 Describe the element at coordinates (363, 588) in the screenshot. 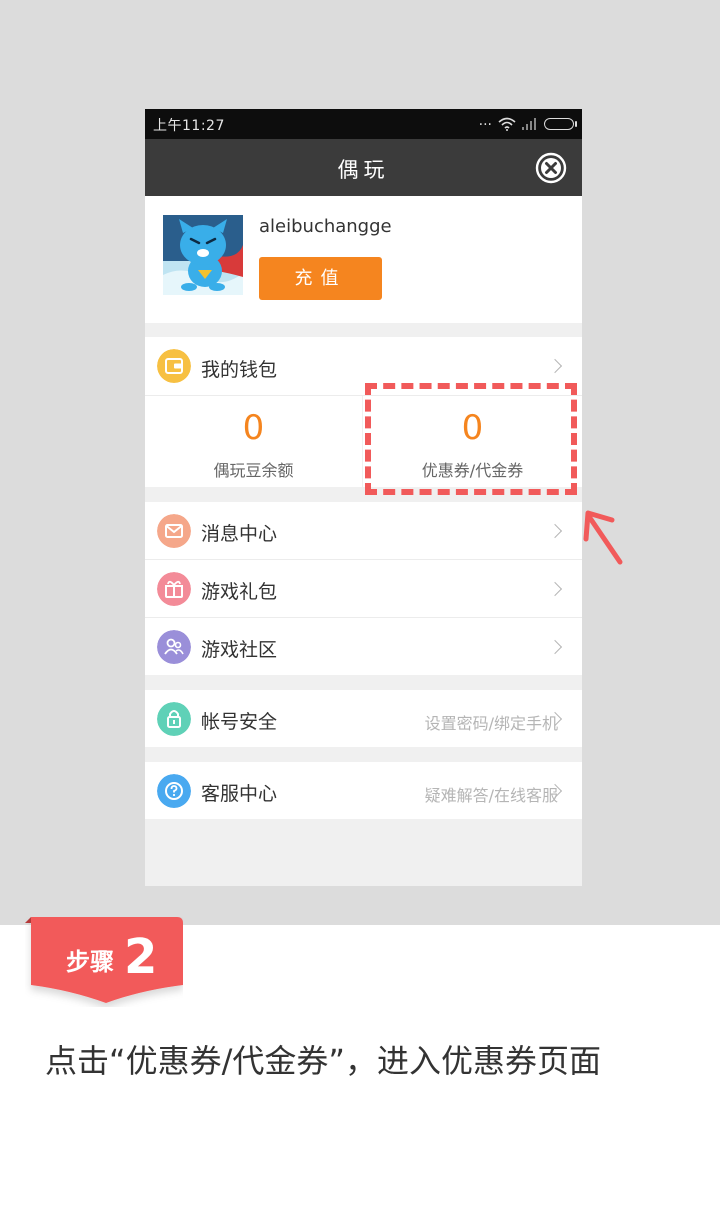

I see `menu-item-gifts: 游戏礼包` at that location.